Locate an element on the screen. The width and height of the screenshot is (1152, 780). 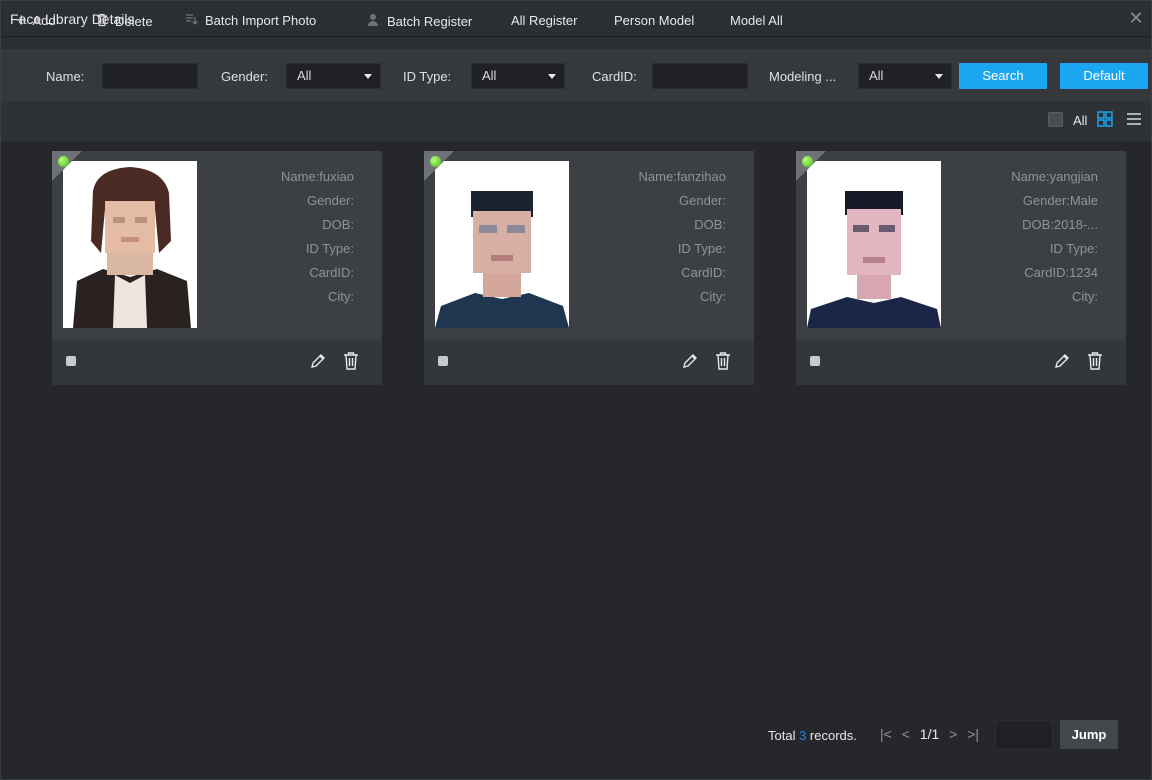
grid-view-icon is located at coordinates (1105, 119).